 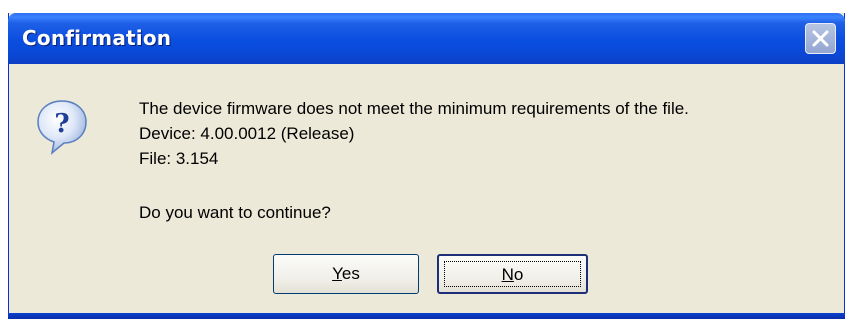 I want to click on question-icon: ?, so click(x=62, y=127).